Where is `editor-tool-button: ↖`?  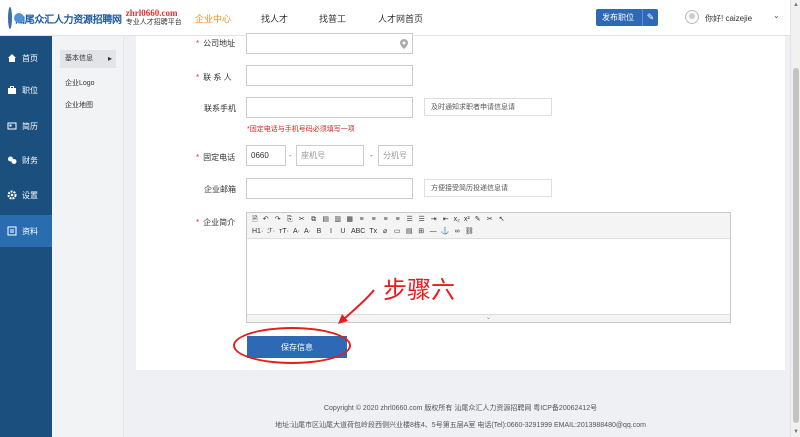
editor-tool-button: ↖ is located at coordinates (502, 220).